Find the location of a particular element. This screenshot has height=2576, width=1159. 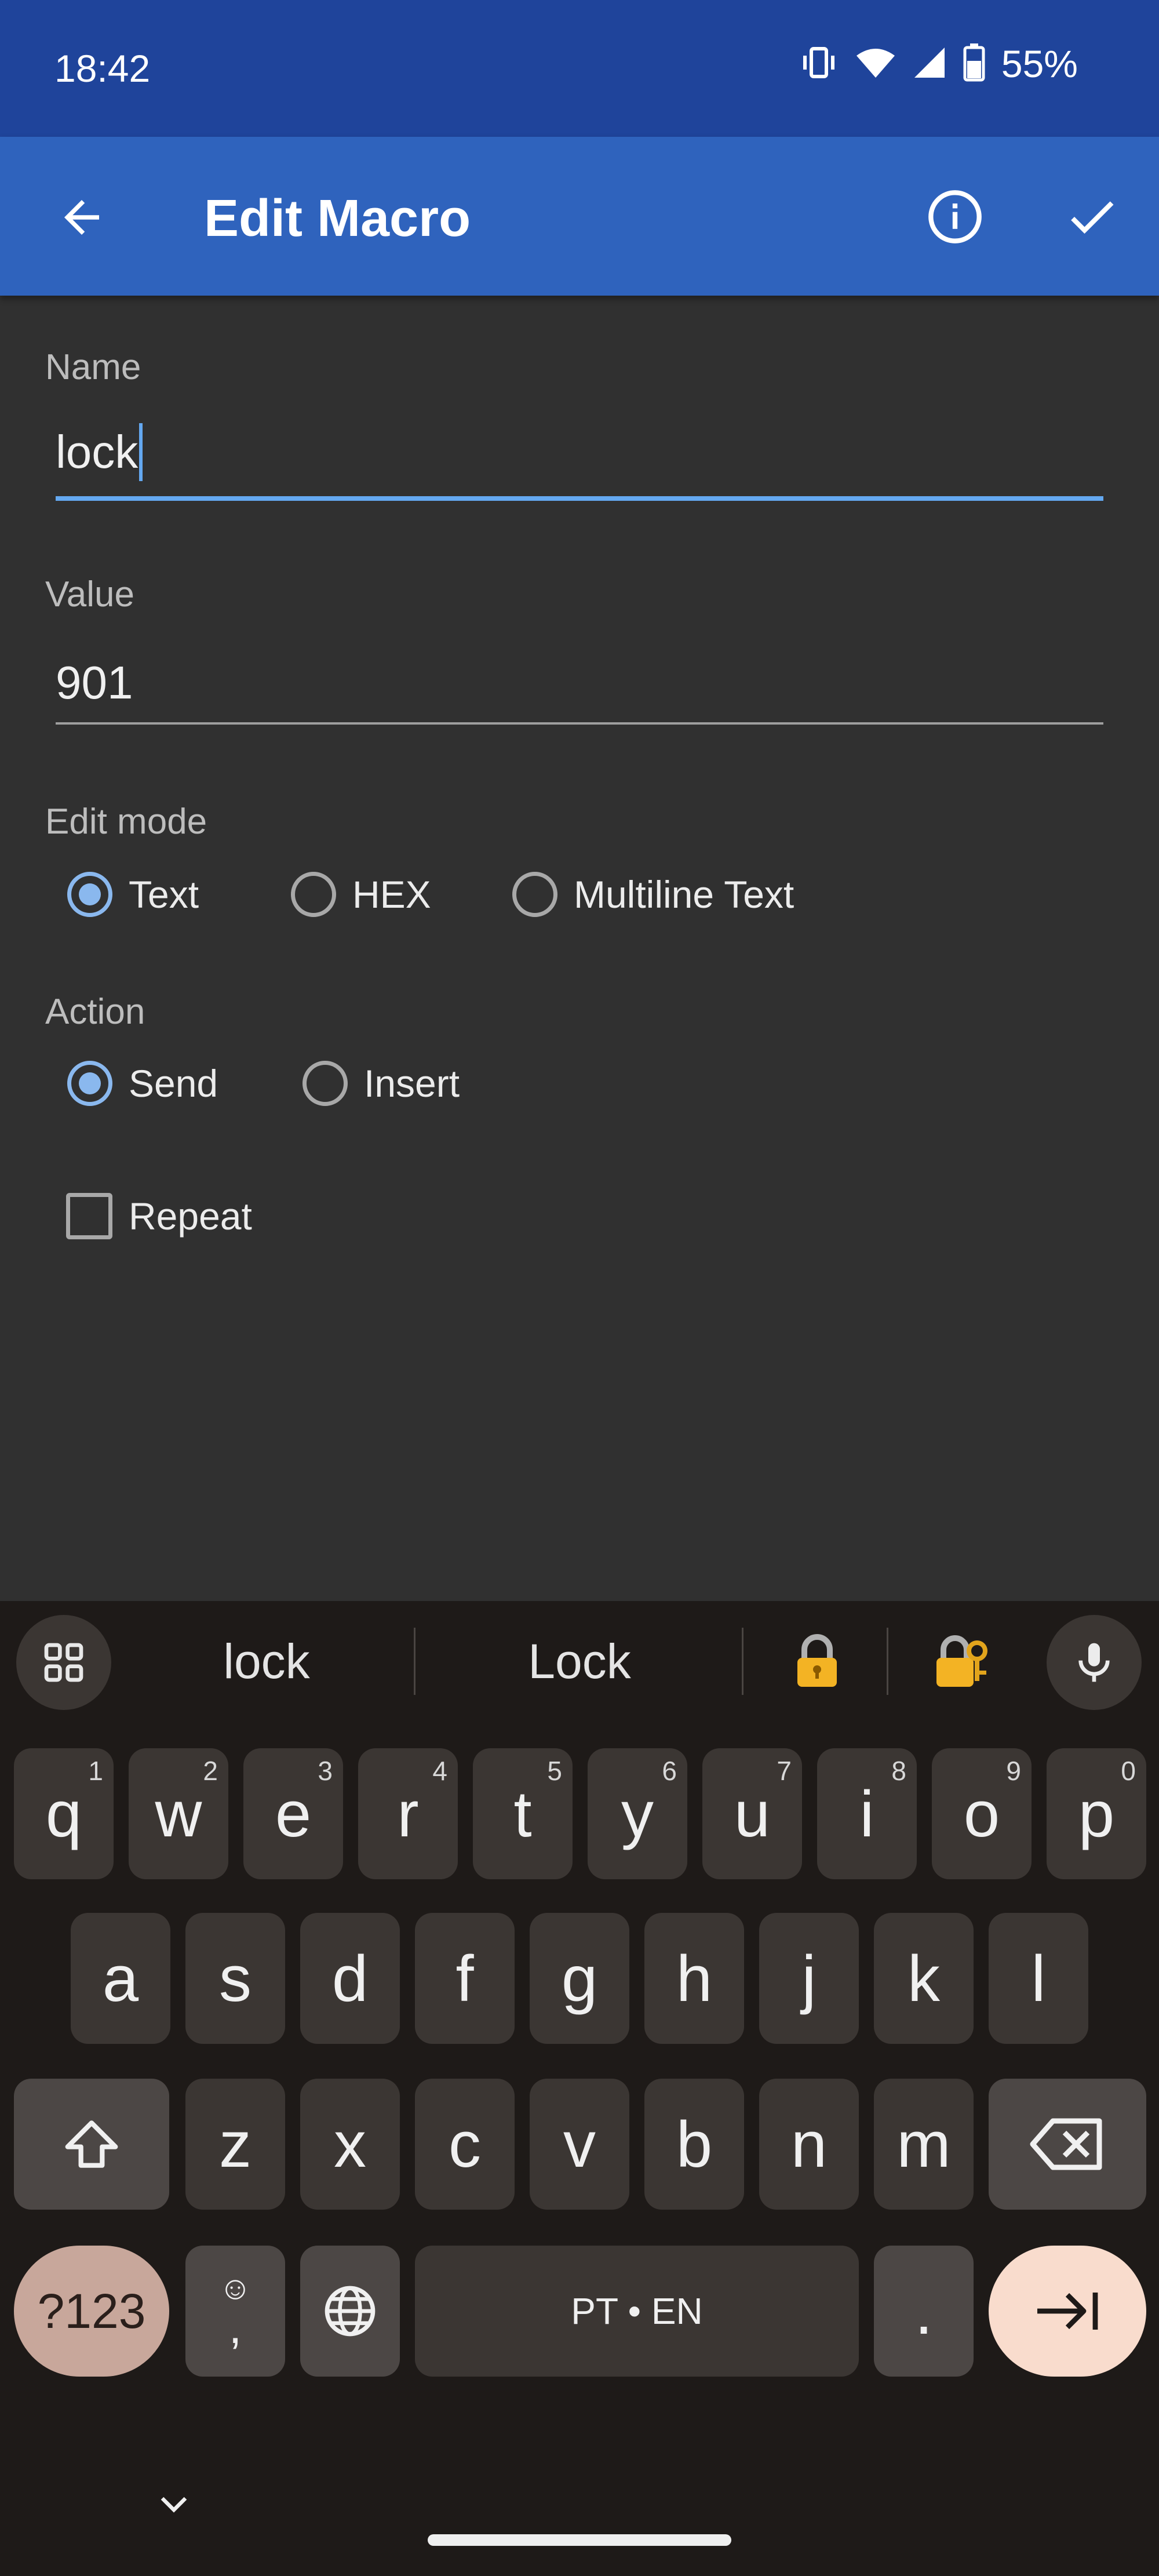

key-j: j is located at coordinates (809, 1978).